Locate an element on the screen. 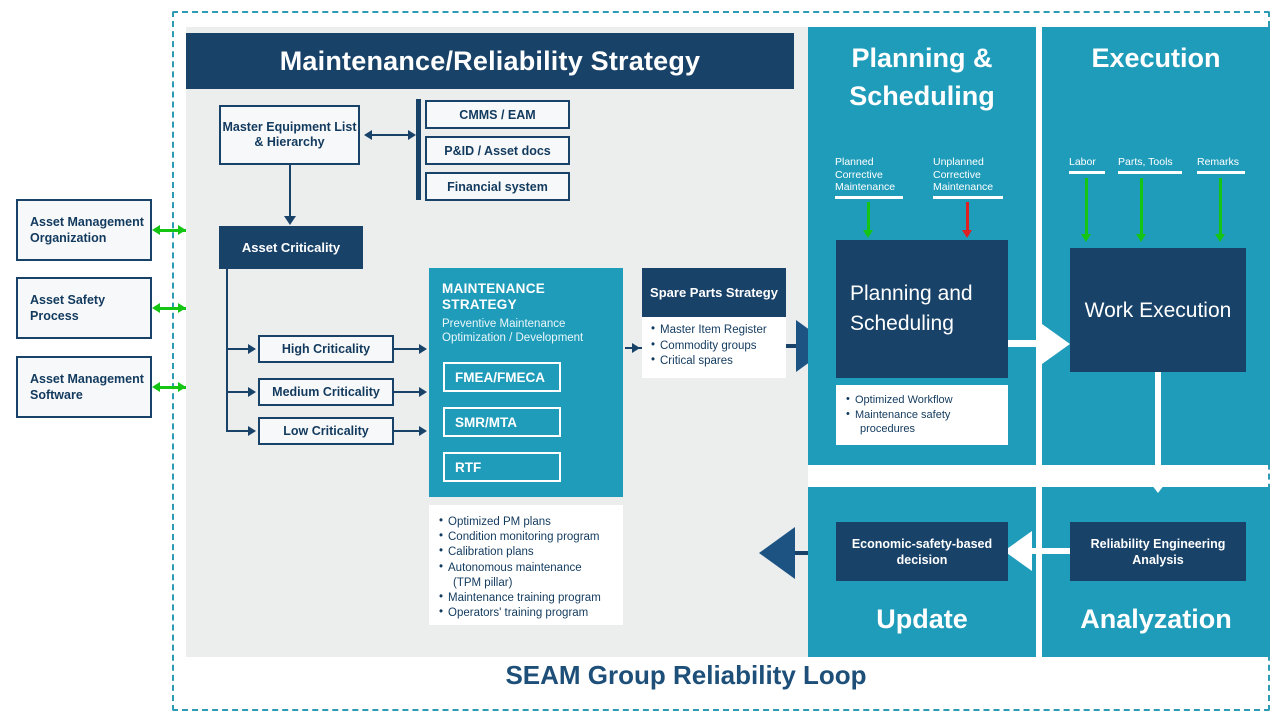  list-item: Master Item Register is located at coordinates (715, 330).